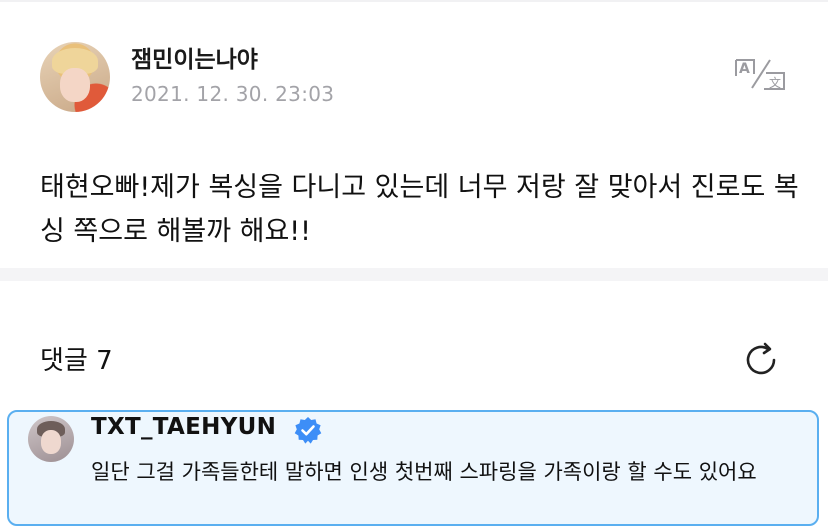 The height and width of the screenshot is (526, 828). I want to click on comment-author-name: TXT_TAEHYUN, so click(183, 427).